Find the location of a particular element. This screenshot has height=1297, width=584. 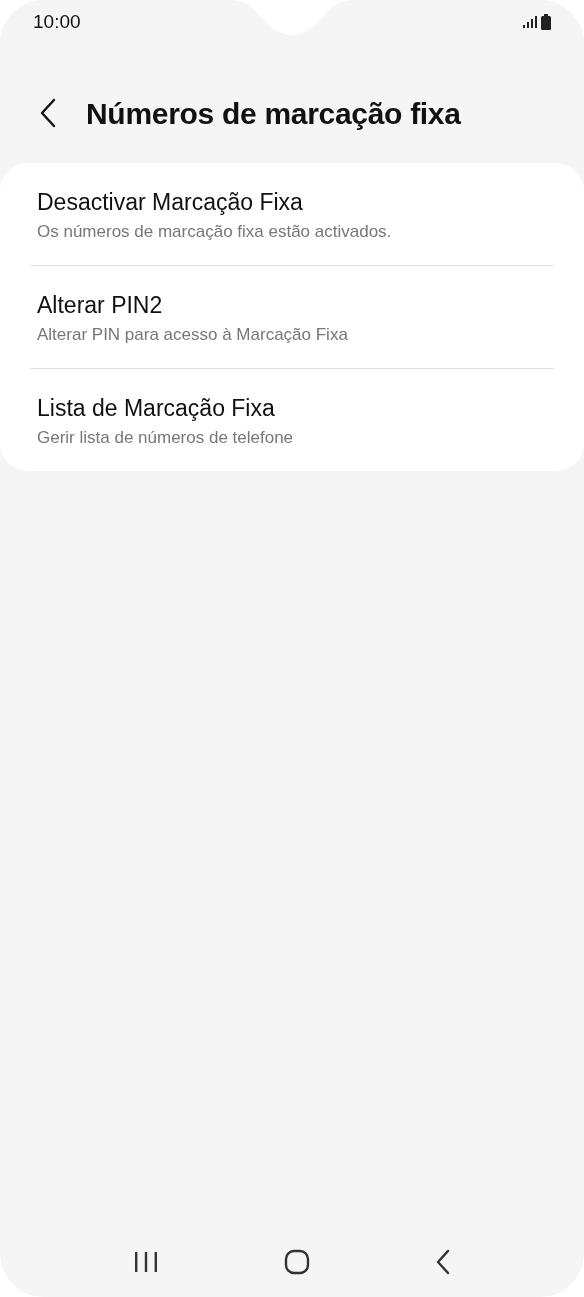

item-title: Desactivar Marcação Fixa is located at coordinates (170, 202).